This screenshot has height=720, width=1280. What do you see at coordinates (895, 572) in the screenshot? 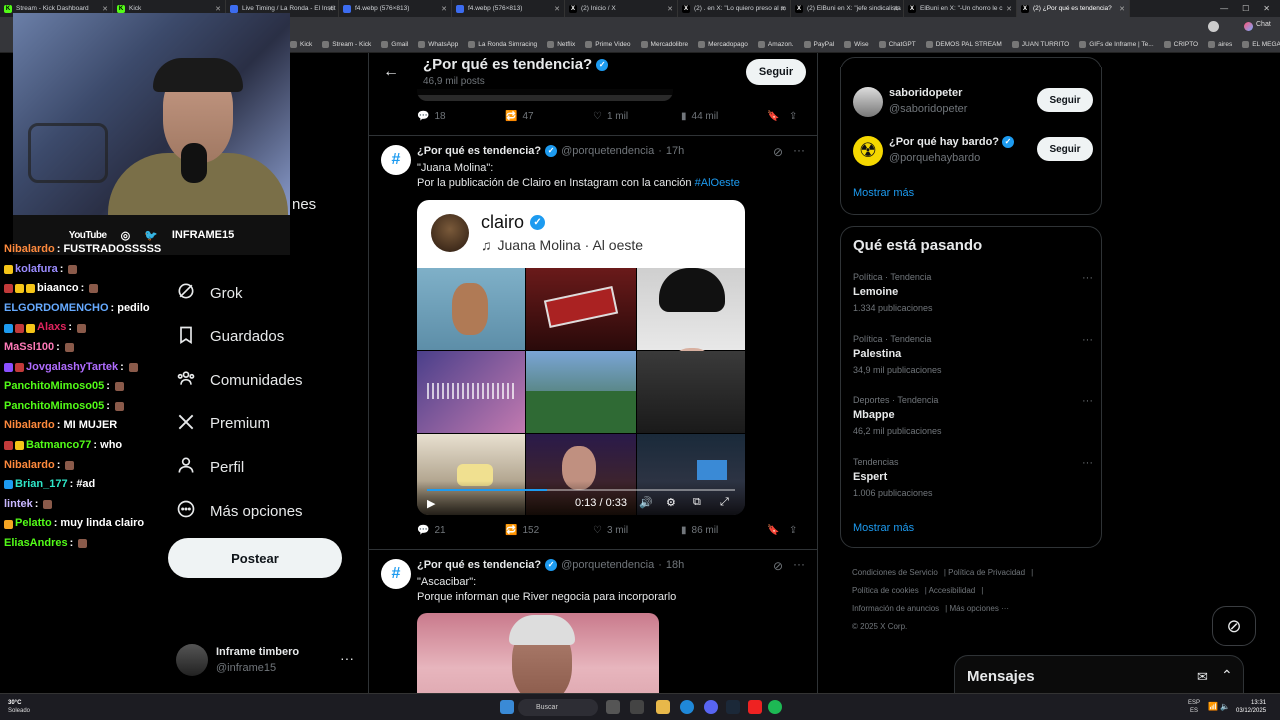
I see `terms-link: Condiciones de Servicio` at bounding box center [895, 572].